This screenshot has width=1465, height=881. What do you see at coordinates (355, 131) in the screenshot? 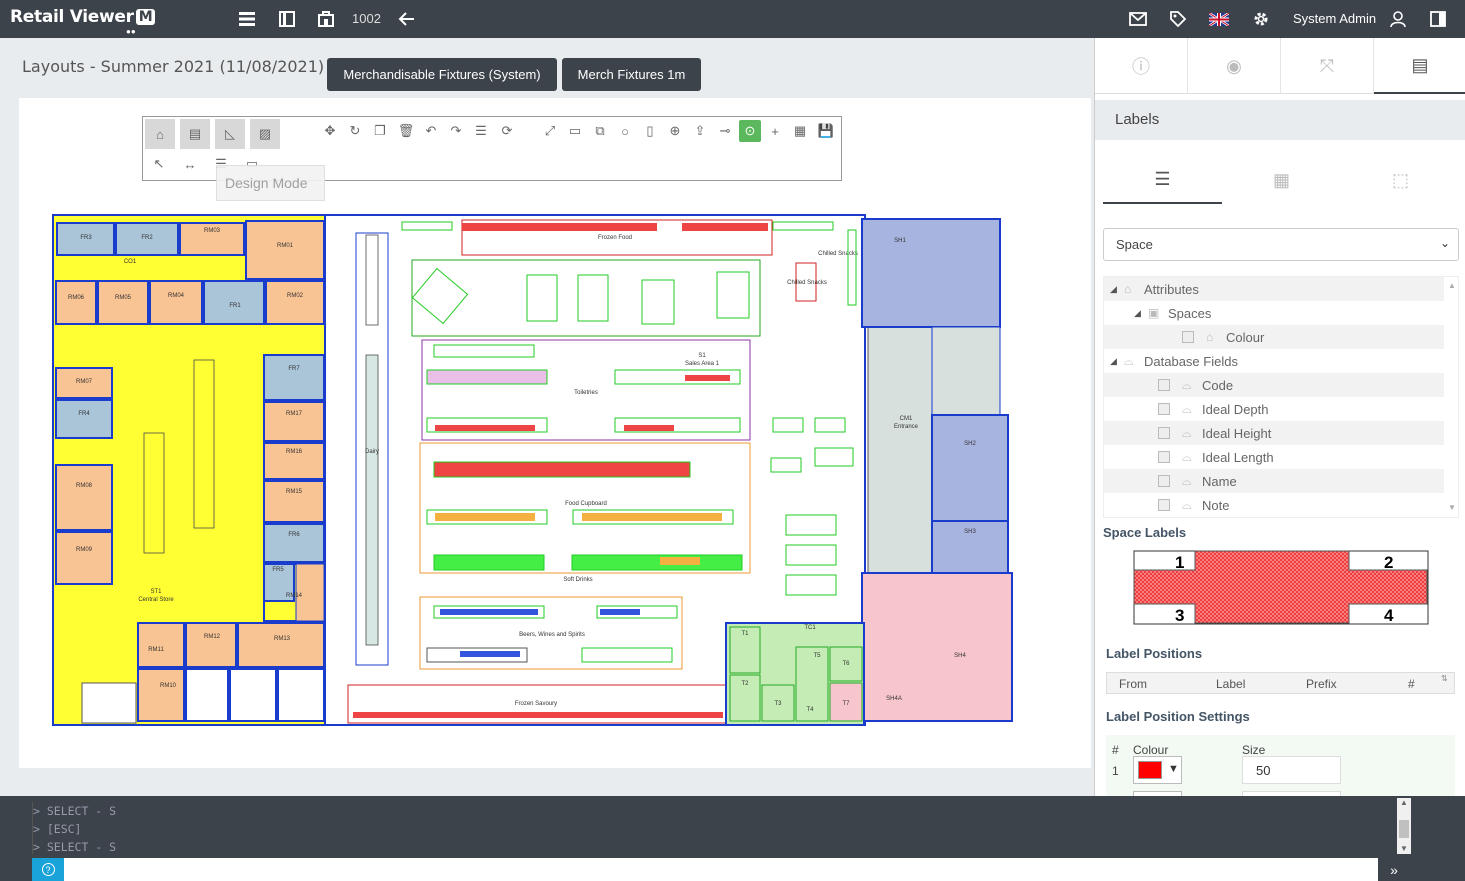
I see `rotate-icon: ↻` at bounding box center [355, 131].